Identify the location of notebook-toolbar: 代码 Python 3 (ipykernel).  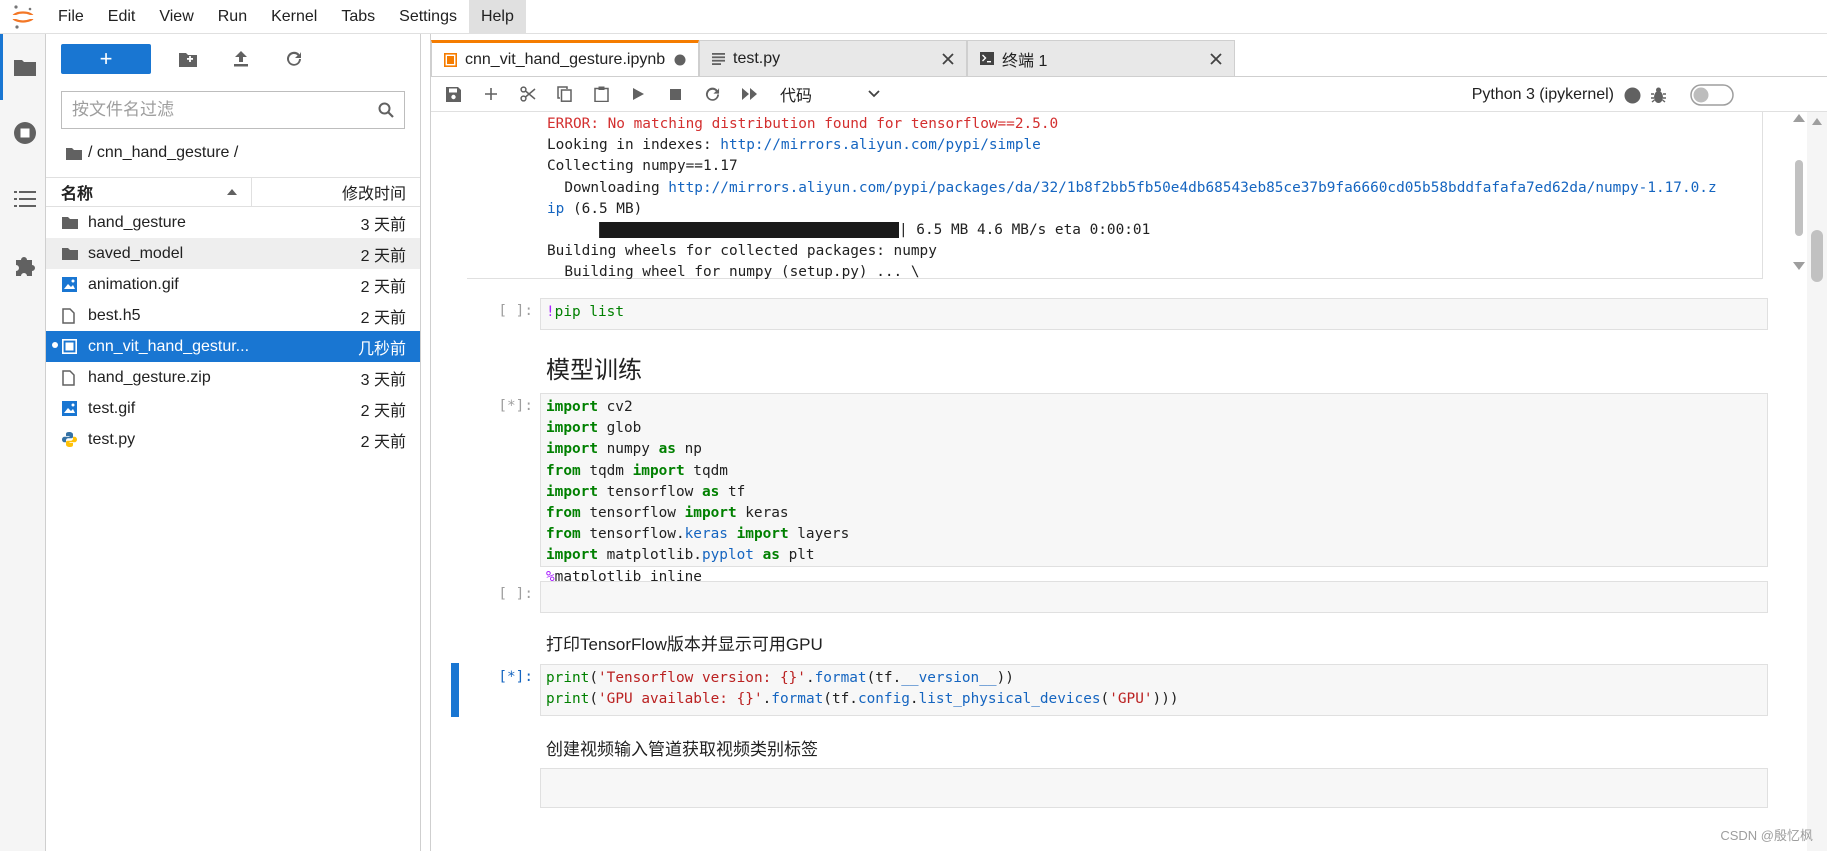
(1129, 94).